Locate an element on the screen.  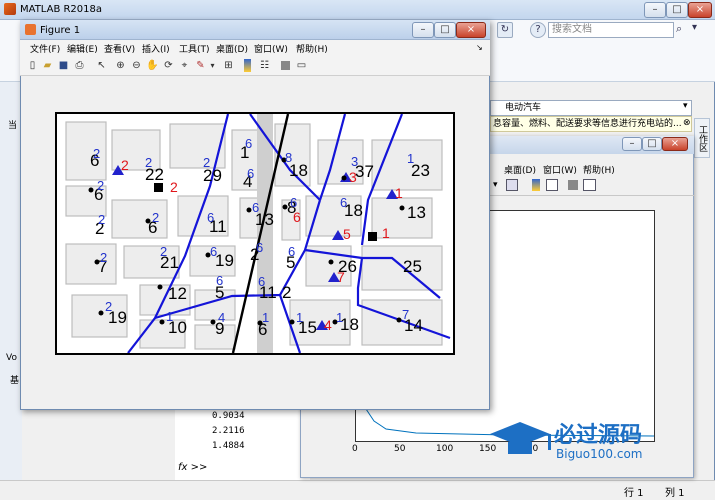
demand-label-24: 4 is located at coordinates (221, 317).